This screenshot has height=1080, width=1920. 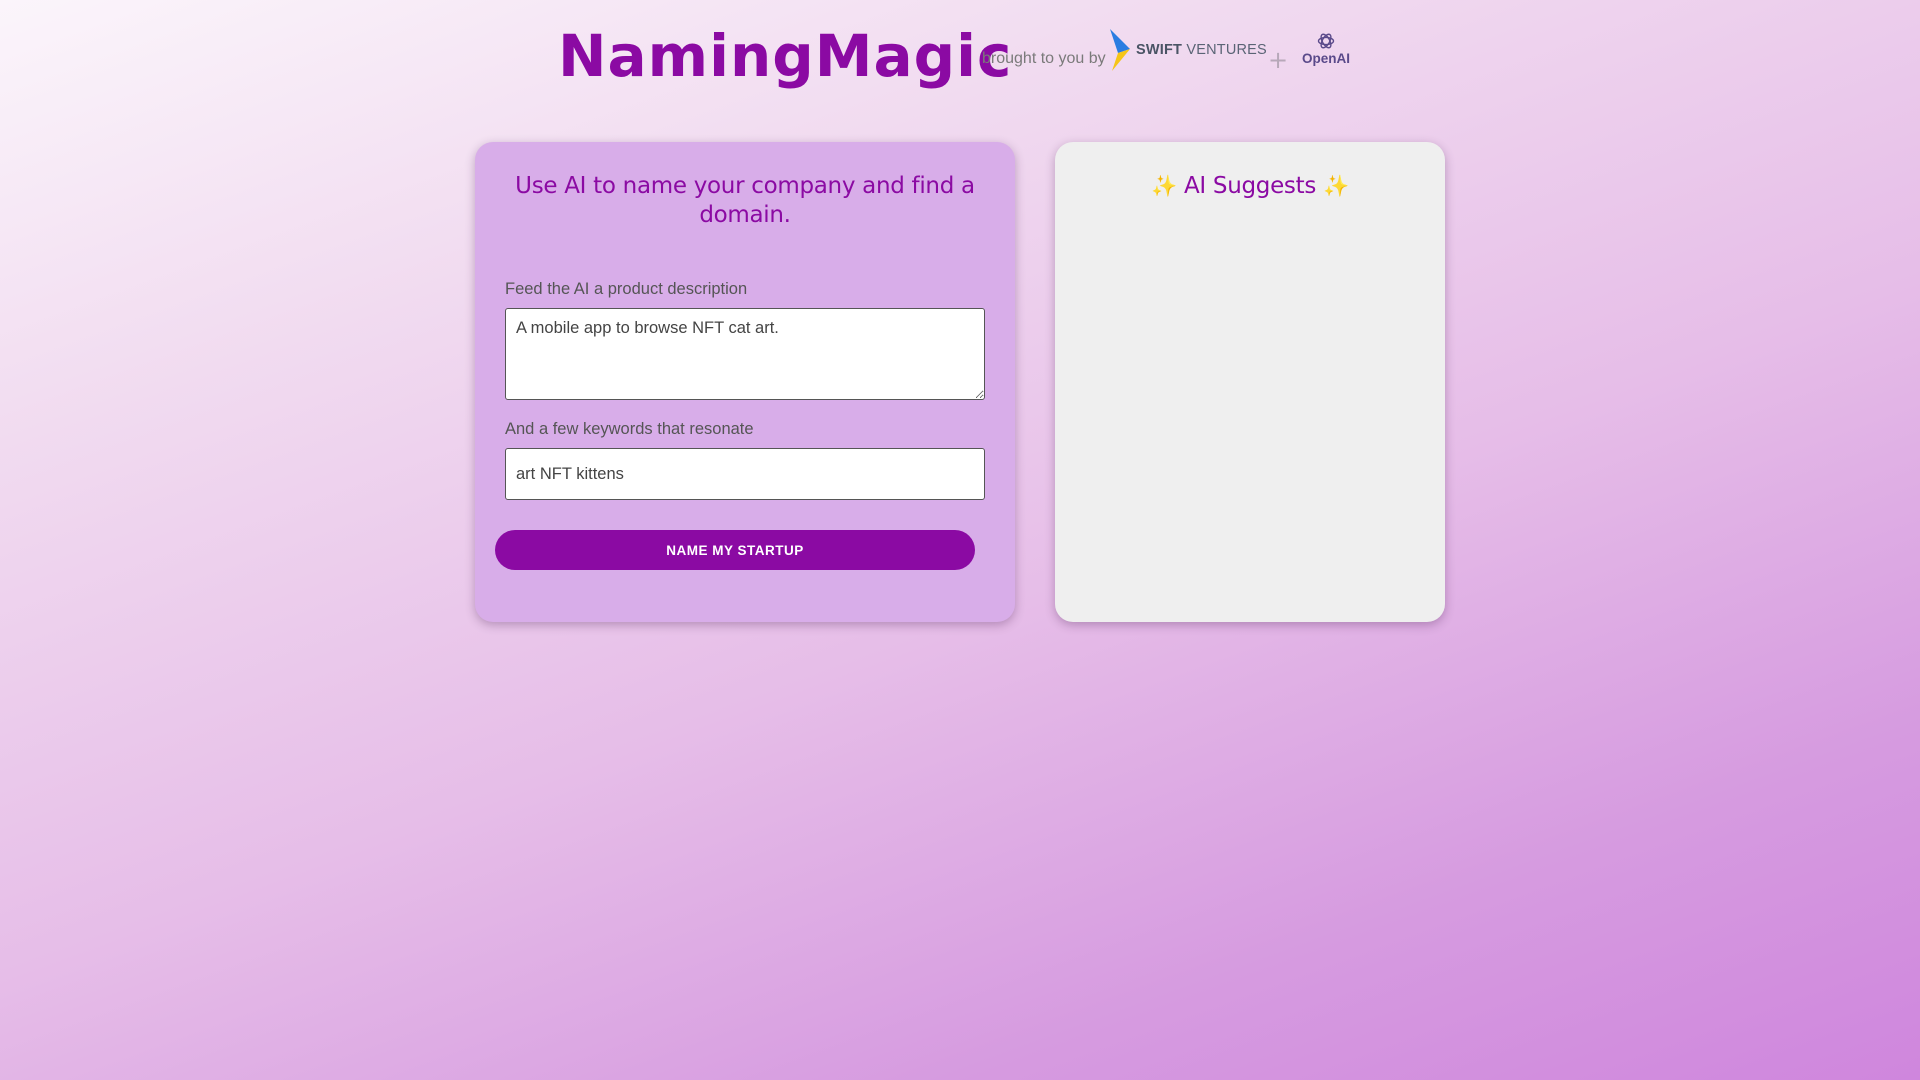 I want to click on brand-title: NamingMagic, so click(x=785, y=56).